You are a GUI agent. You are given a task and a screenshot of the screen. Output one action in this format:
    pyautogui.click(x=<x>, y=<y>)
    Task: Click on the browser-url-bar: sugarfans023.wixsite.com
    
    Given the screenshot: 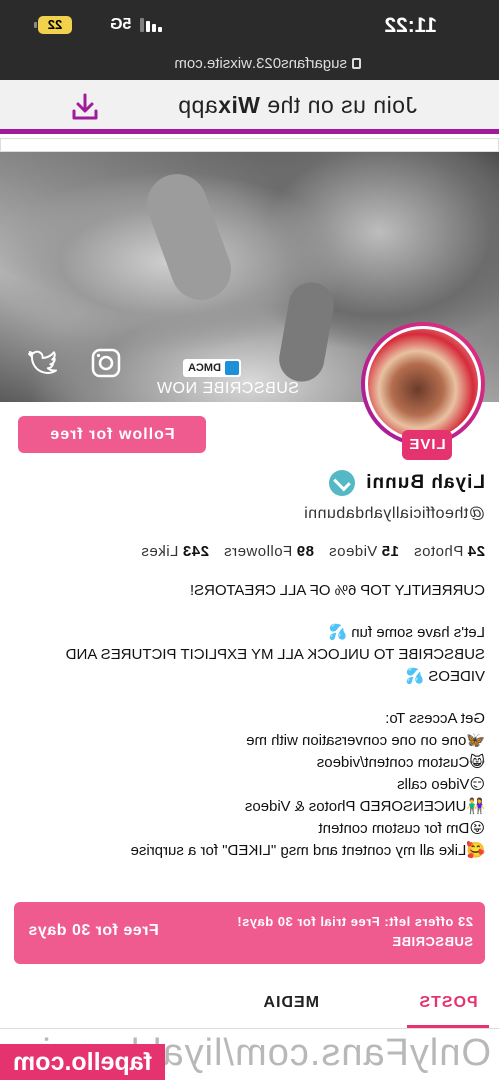 What is the action you would take?
    pyautogui.click(x=249, y=65)
    